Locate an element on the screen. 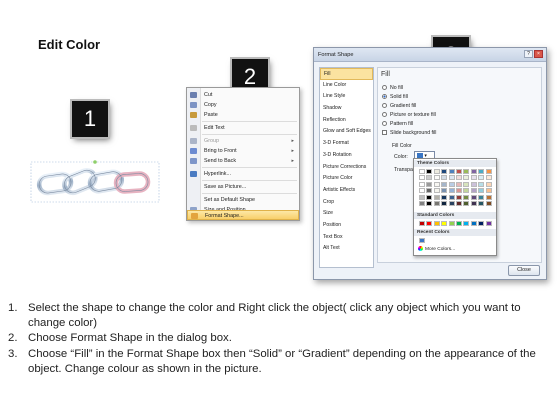  nav-item-artistic-effects: Artistic Effects is located at coordinates (346, 191).